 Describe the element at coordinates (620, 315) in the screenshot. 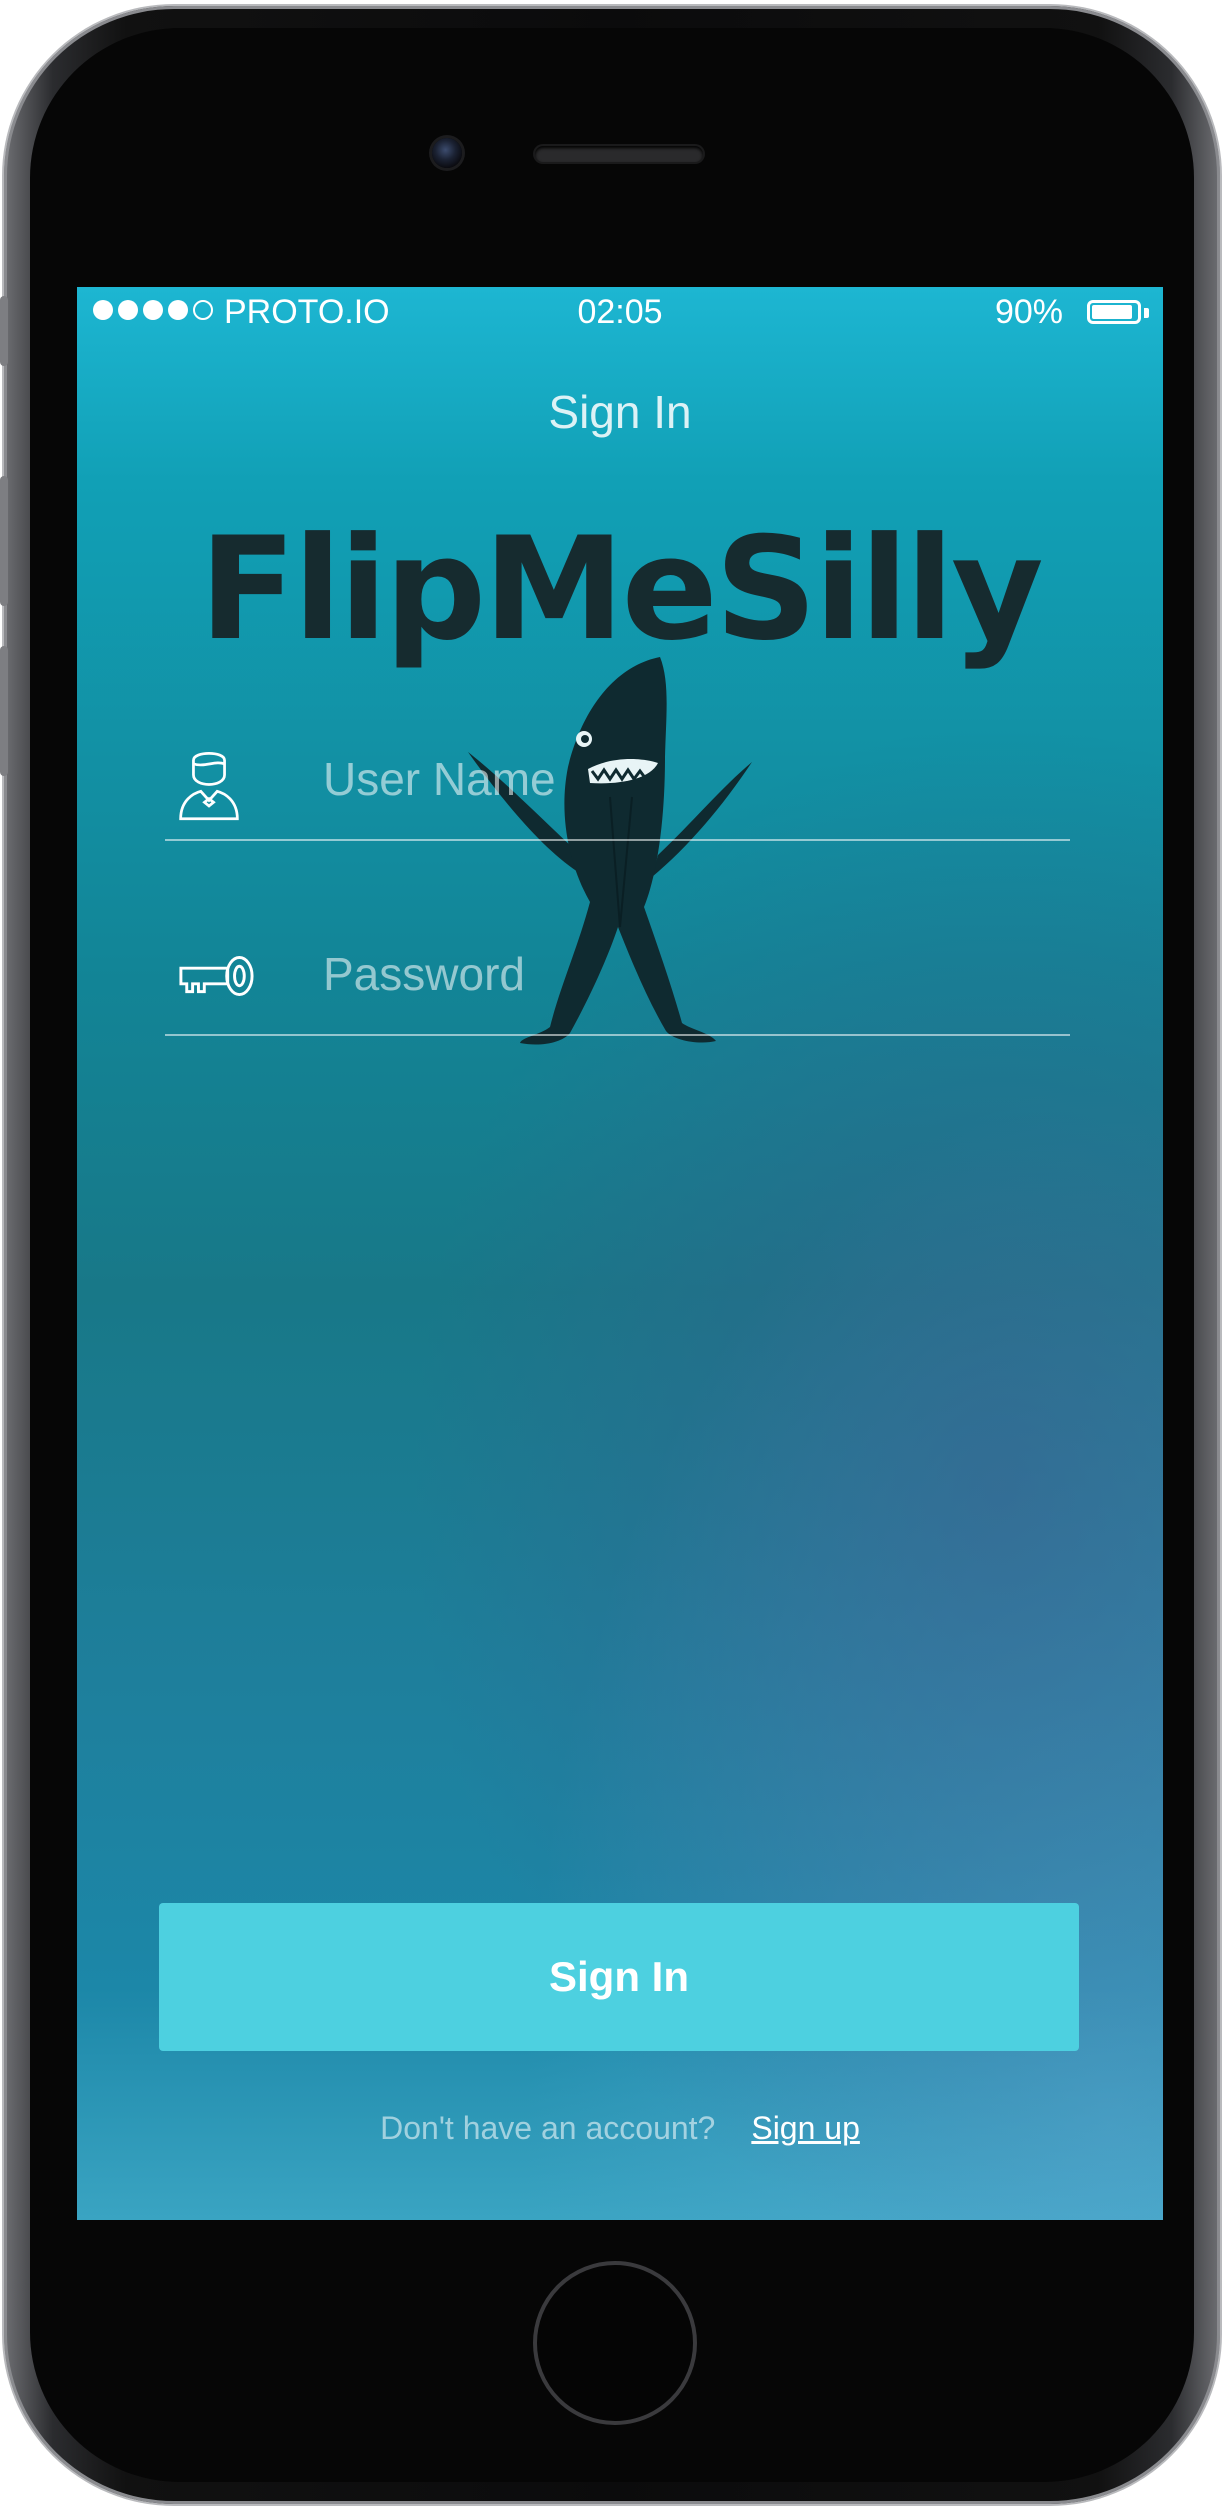

I see `status-bar: PROTO.IO 02:05 90%` at that location.